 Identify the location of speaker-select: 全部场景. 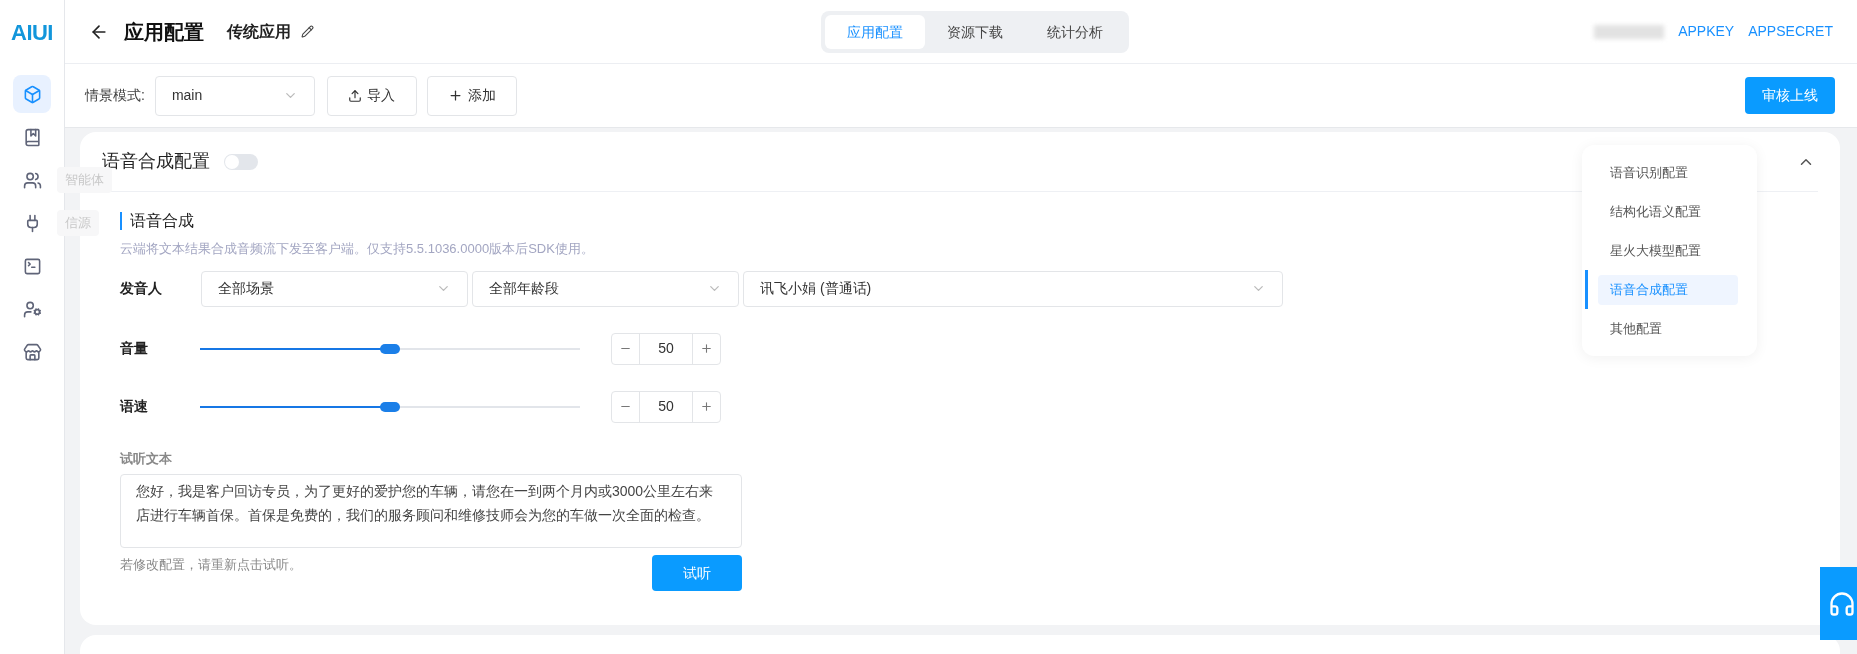
(334, 288).